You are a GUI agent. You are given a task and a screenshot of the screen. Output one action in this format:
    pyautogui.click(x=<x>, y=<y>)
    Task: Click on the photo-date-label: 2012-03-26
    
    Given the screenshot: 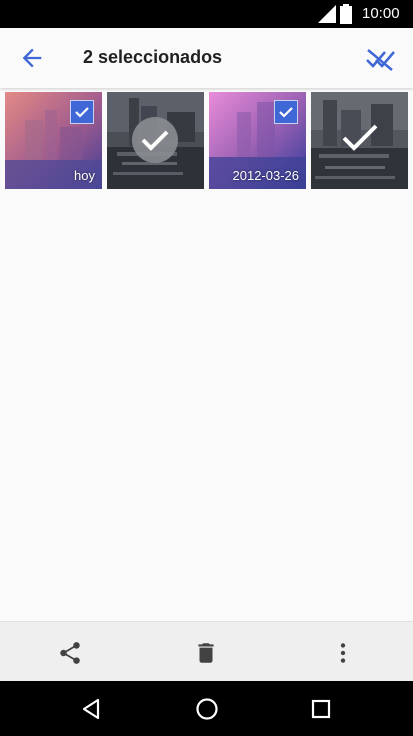 What is the action you would take?
    pyautogui.click(x=266, y=175)
    